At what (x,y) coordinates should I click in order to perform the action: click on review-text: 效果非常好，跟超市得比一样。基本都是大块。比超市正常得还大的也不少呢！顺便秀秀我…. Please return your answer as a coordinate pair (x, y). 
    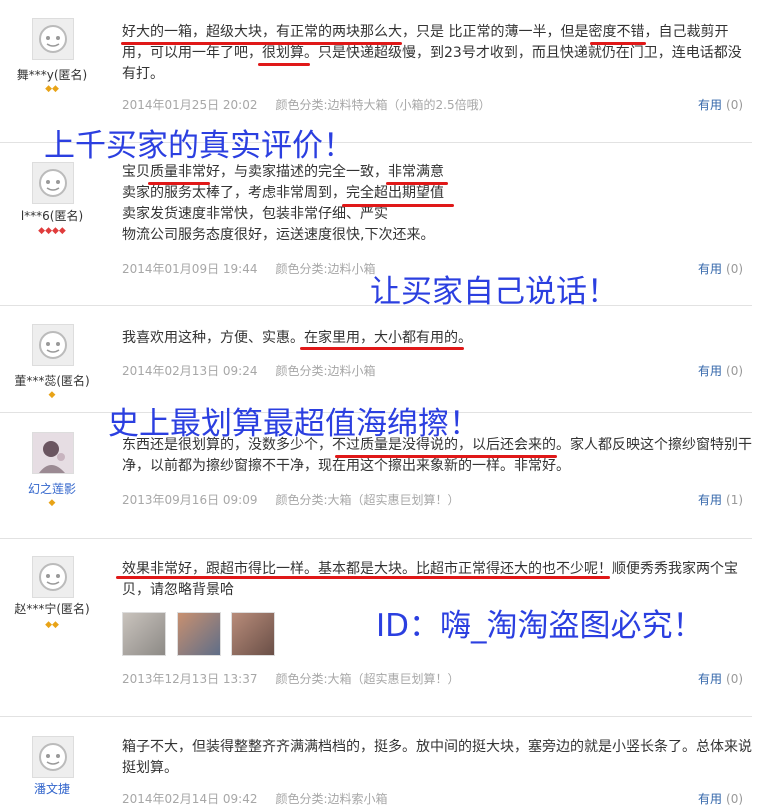
    Looking at the image, I should click on (430, 579).